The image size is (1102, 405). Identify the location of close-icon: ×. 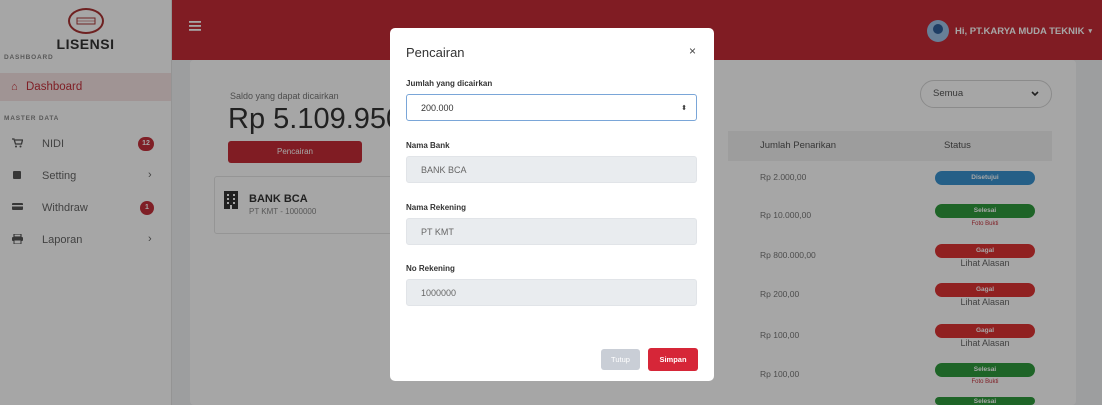
(692, 51).